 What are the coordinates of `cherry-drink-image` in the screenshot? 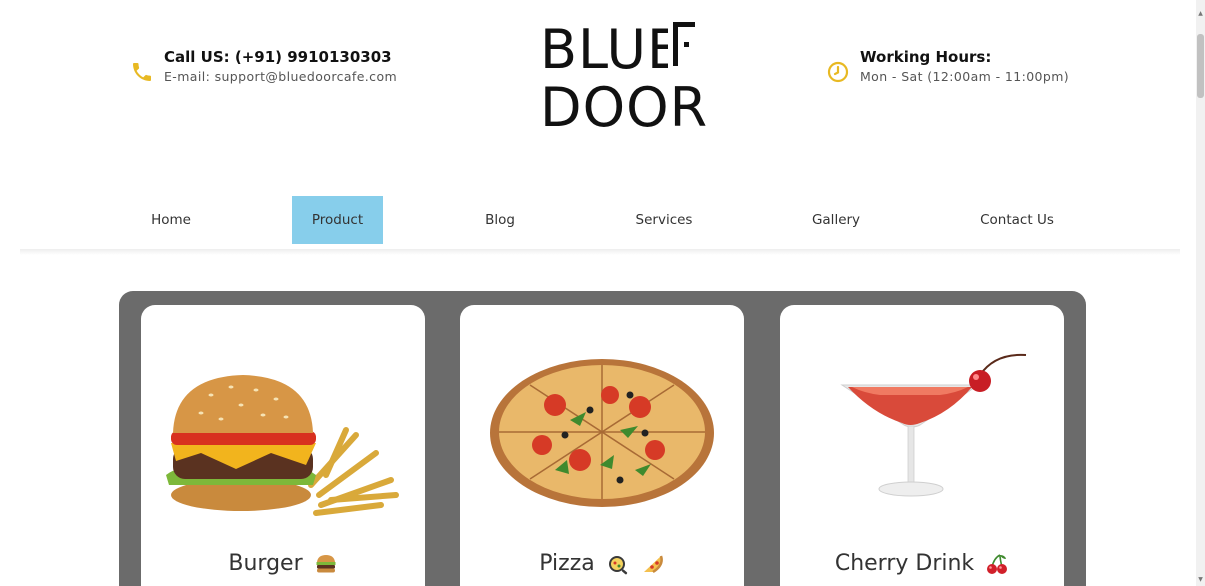 It's located at (933, 425).